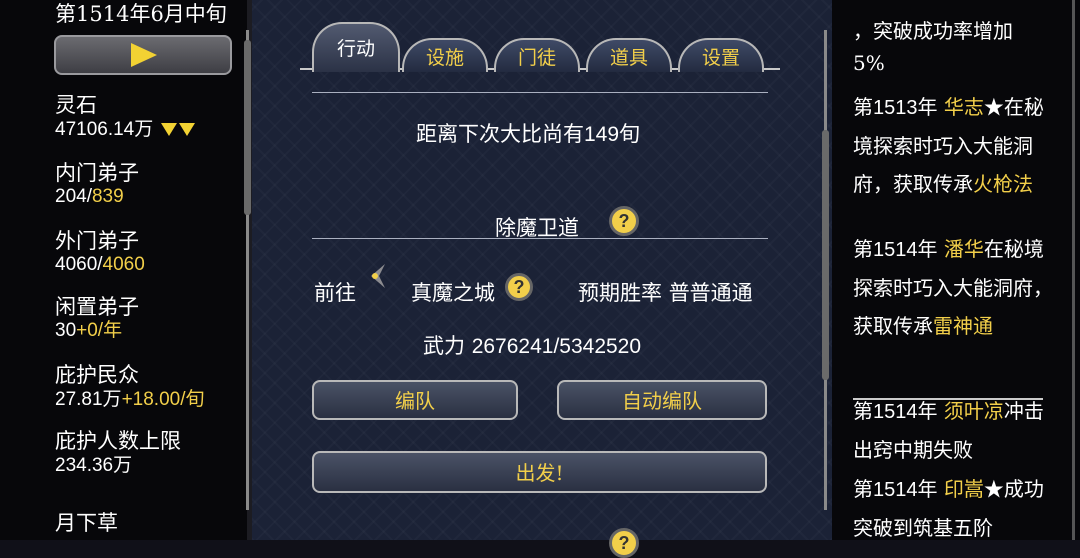 The width and height of the screenshot is (1080, 558). I want to click on stat-moon-grass: 月下草, so click(86, 523).